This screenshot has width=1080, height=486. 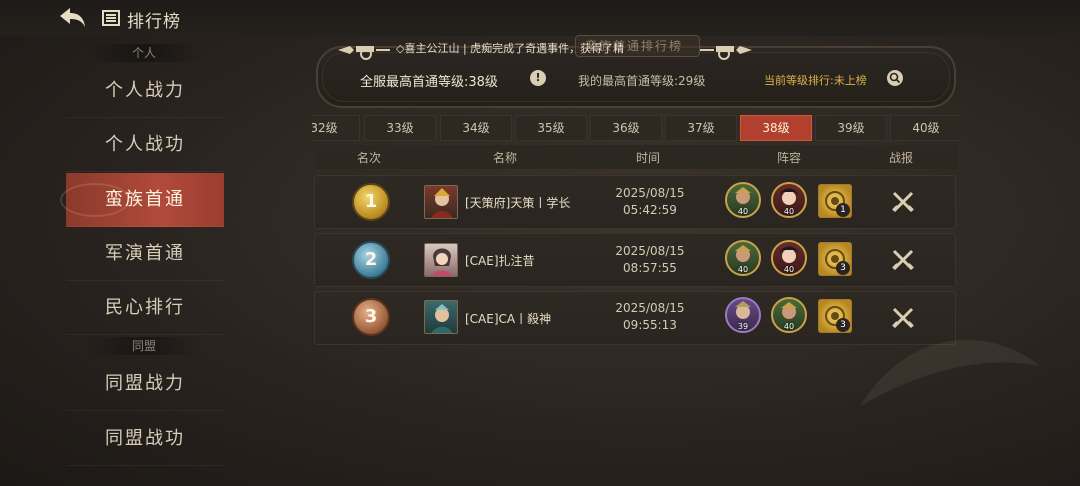 I want to click on column-header-battle-report: 战报, so click(x=901, y=158).